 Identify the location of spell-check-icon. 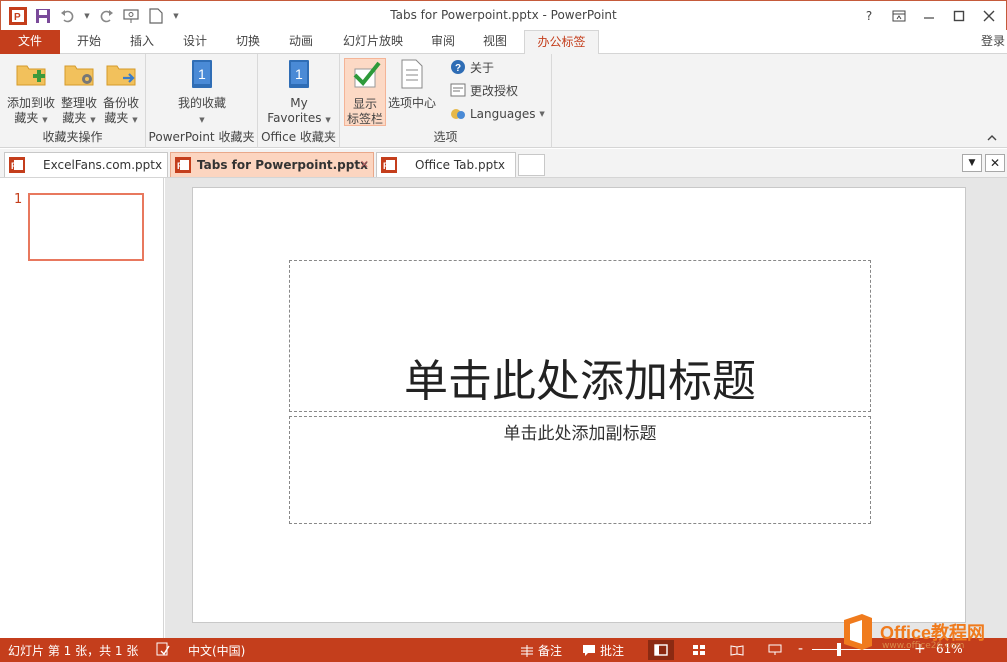
(165, 649).